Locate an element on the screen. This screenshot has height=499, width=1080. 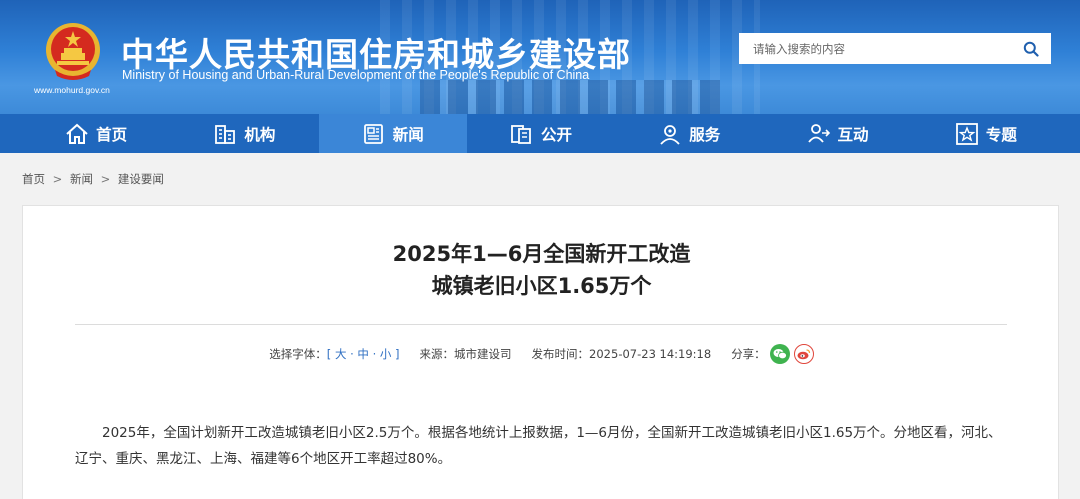
nav-item-home: 首页 is located at coordinates (96, 133).